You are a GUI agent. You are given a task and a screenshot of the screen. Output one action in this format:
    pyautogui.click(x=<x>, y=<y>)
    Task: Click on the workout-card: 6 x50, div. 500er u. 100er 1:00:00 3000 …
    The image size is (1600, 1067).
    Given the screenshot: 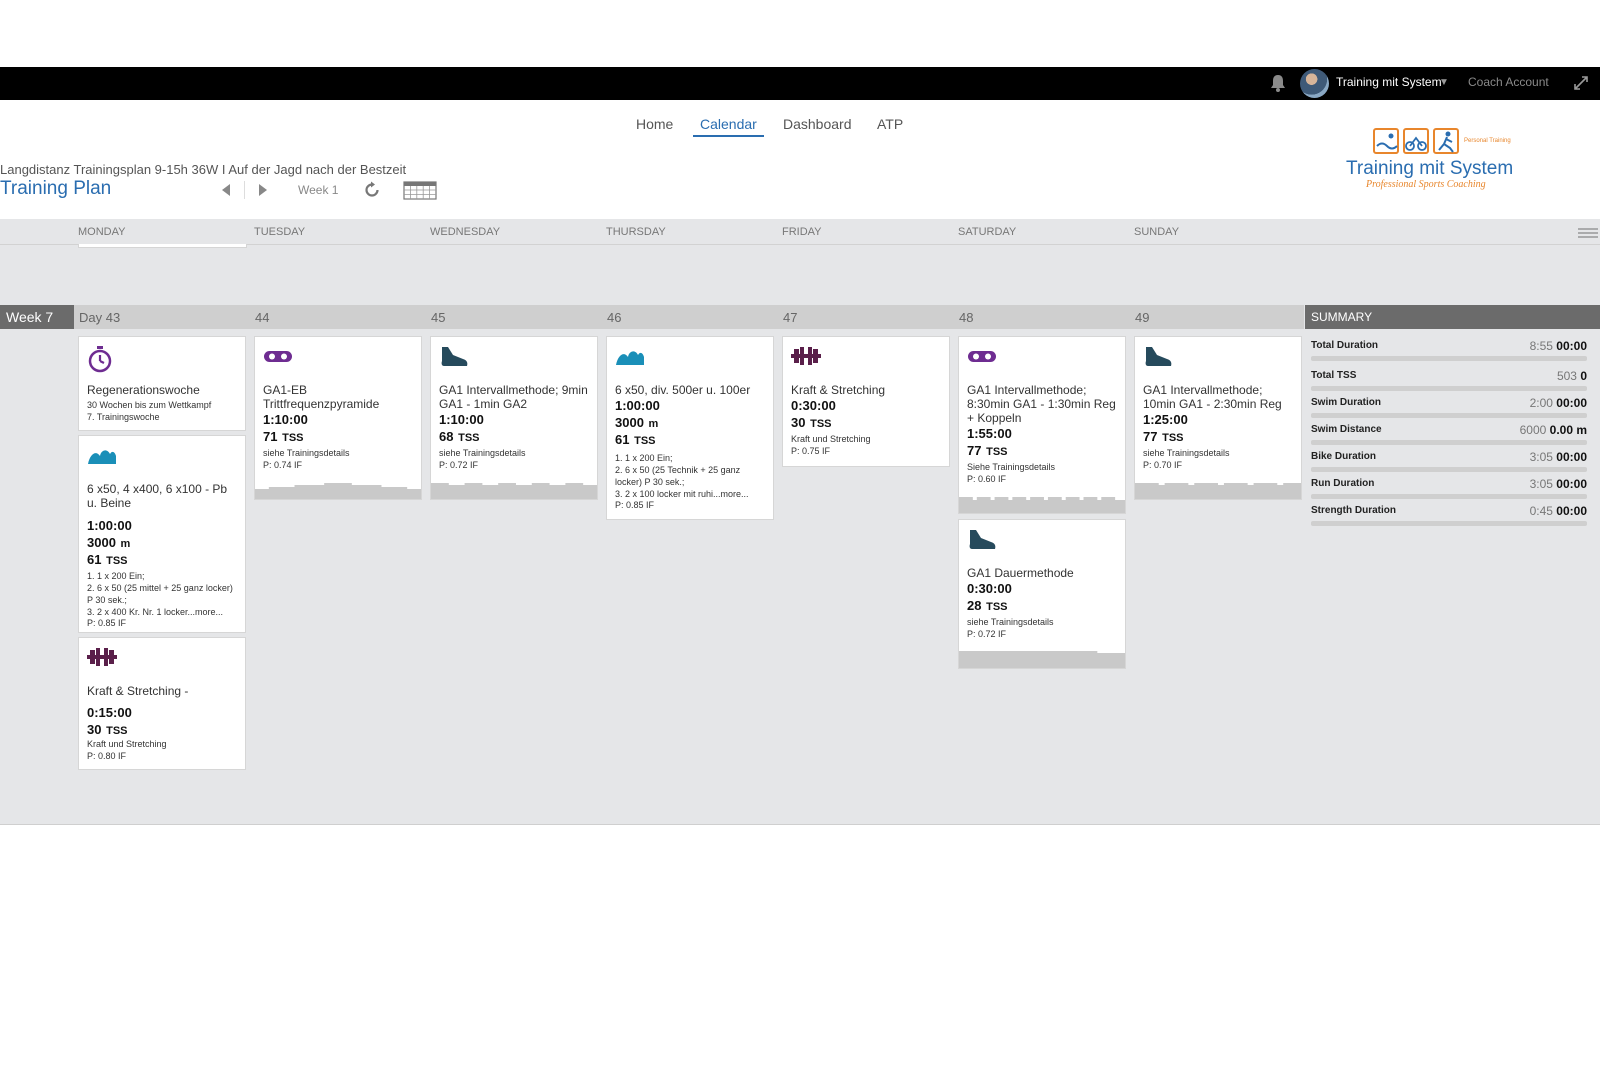 What is the action you would take?
    pyautogui.click(x=690, y=428)
    